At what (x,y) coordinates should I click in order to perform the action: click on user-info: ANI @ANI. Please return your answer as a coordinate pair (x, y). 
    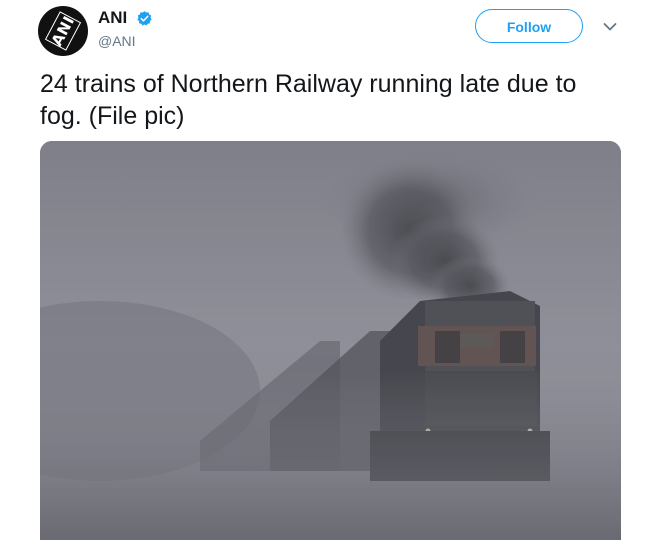
    Looking at the image, I should click on (125, 28).